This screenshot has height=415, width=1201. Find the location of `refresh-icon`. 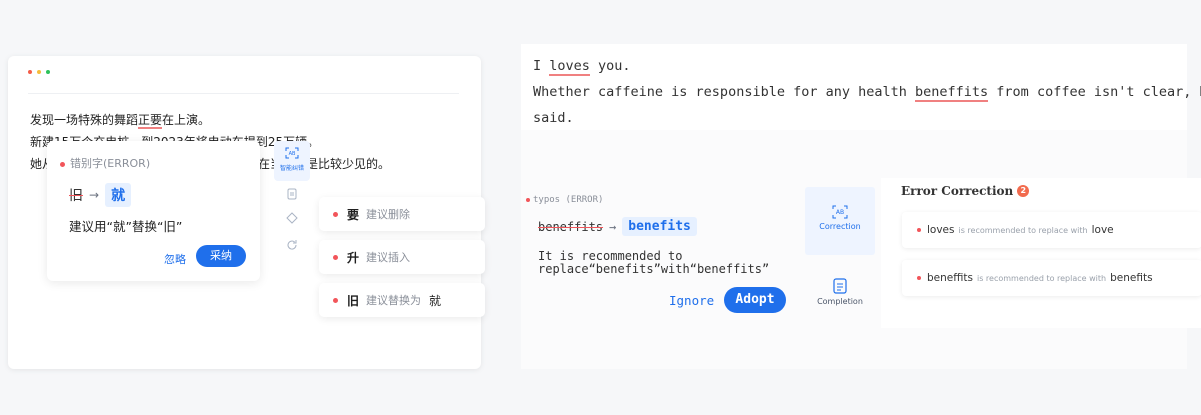

refresh-icon is located at coordinates (292, 245).